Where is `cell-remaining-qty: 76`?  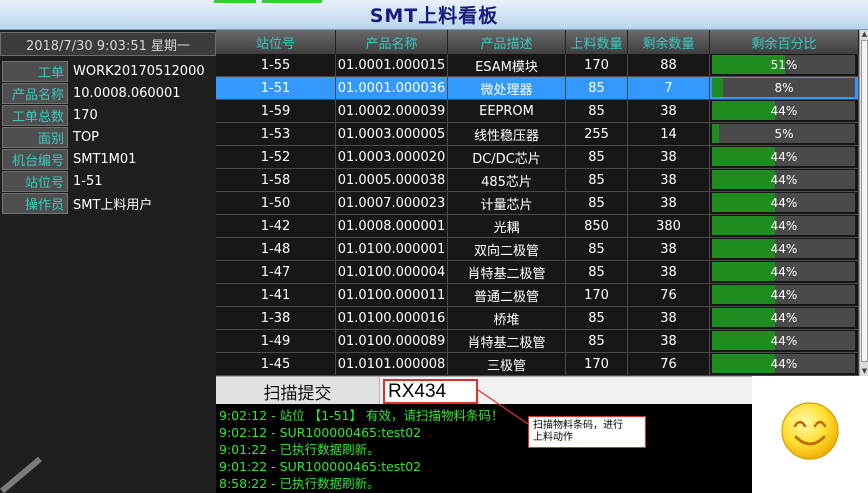 cell-remaining-qty: 76 is located at coordinates (669, 295).